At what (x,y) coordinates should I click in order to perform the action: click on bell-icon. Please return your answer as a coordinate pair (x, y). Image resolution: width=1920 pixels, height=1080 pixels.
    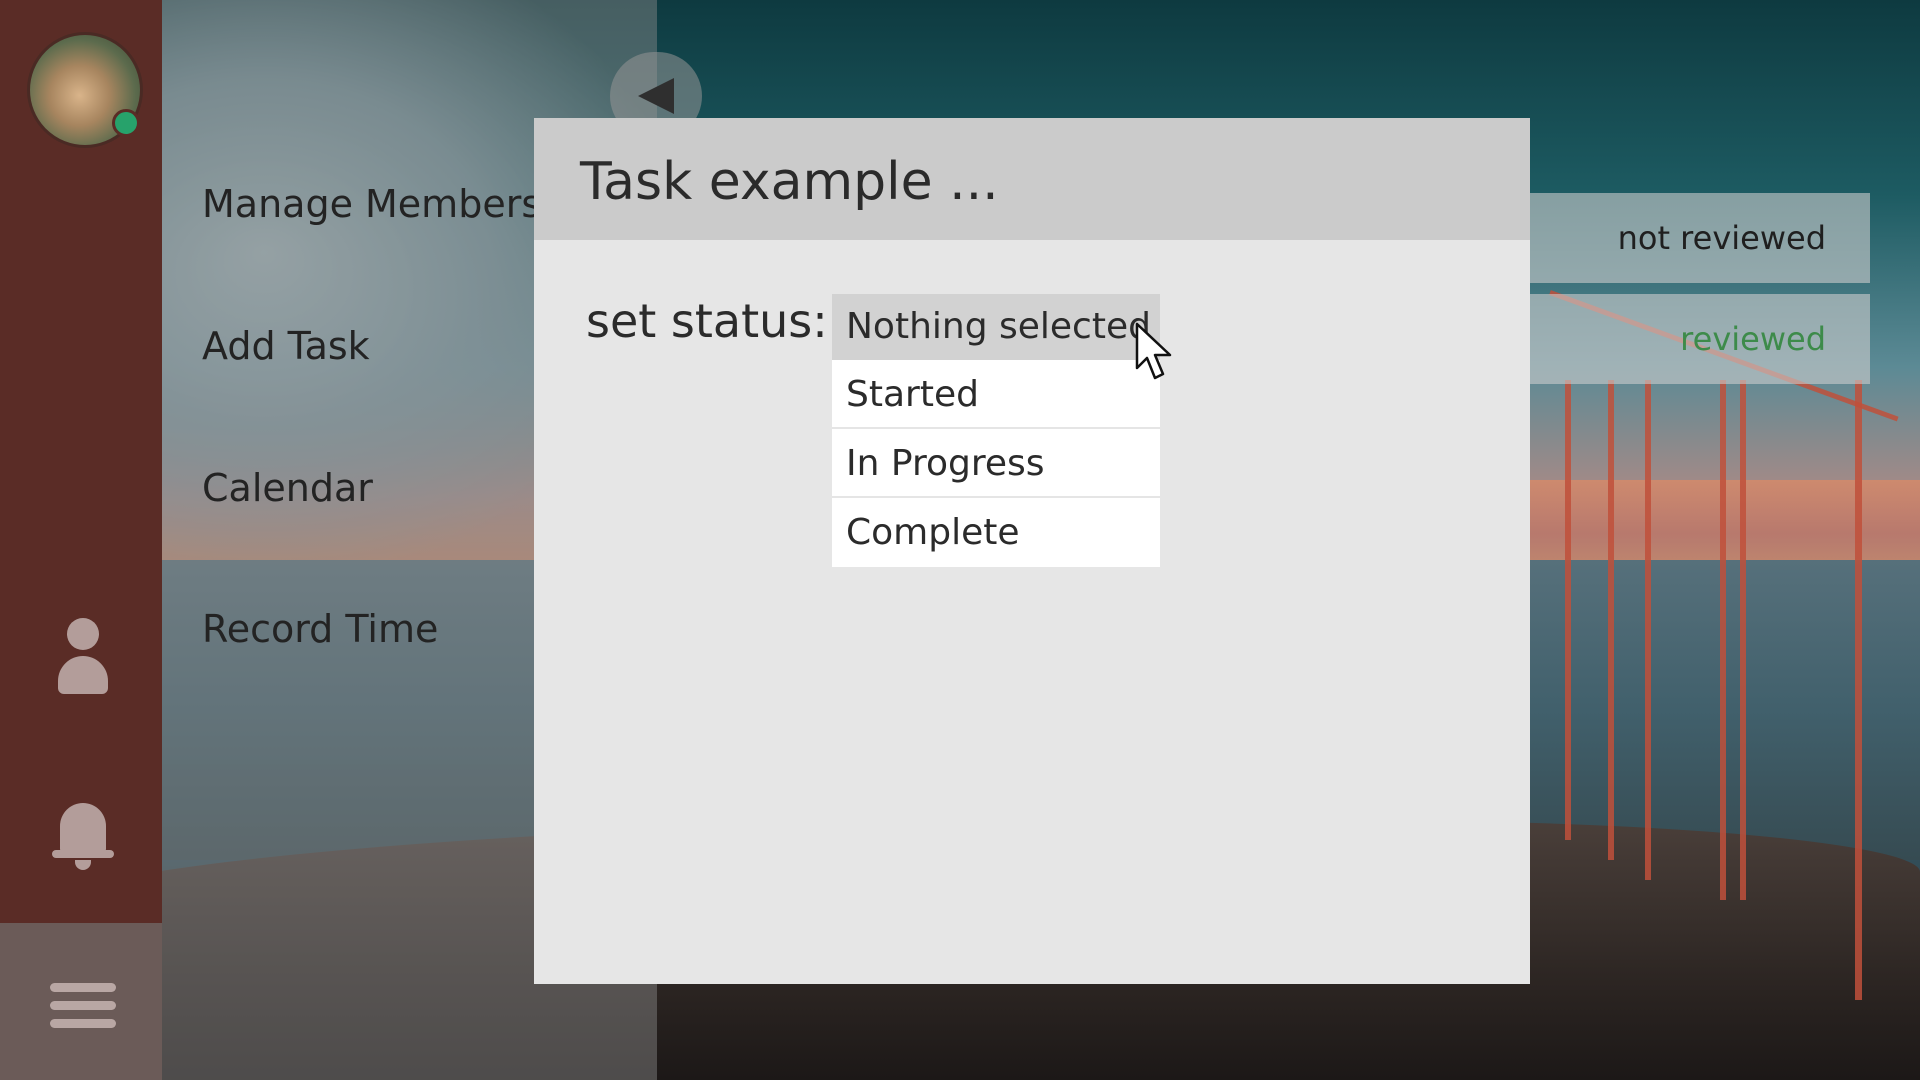
    Looking at the image, I should click on (83, 839).